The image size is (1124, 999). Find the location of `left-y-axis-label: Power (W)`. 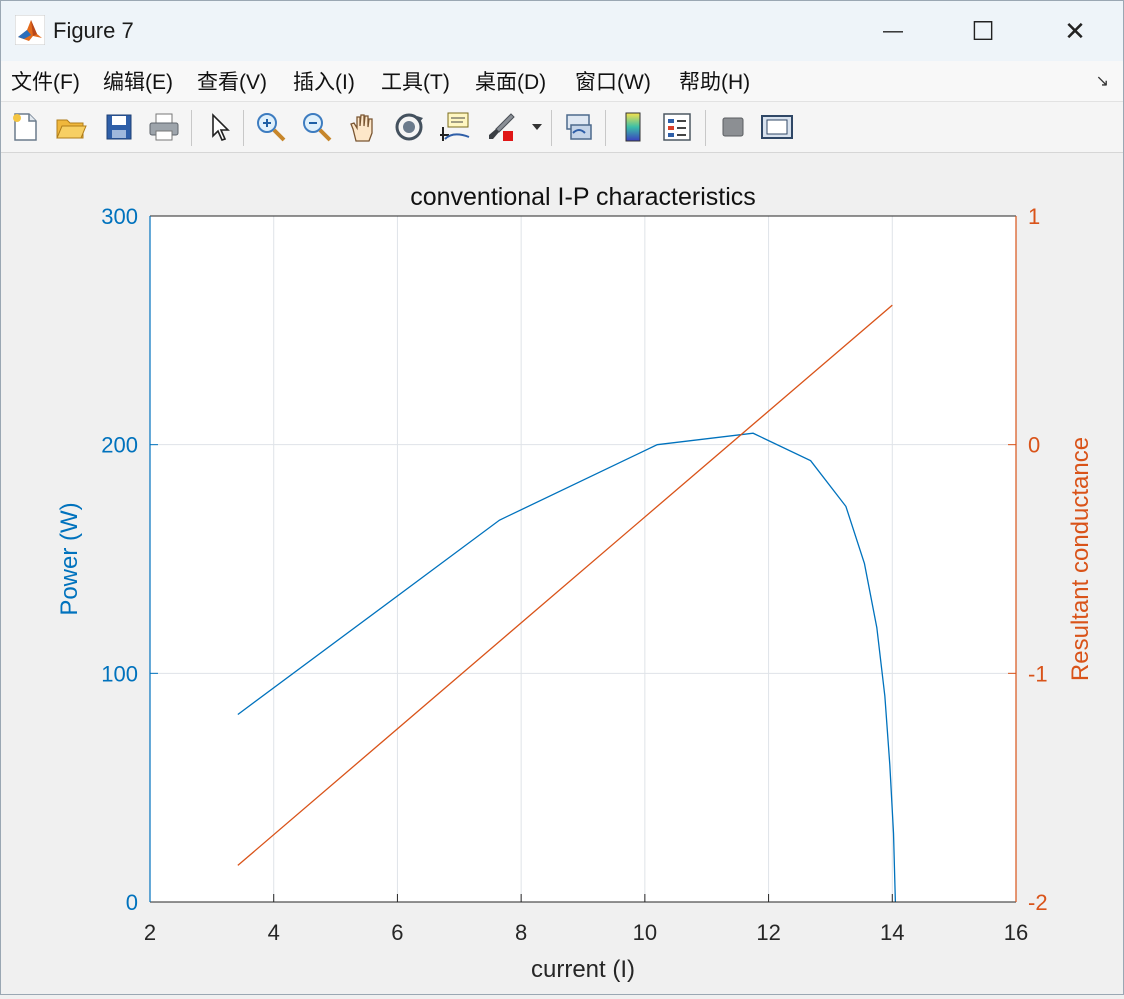

left-y-axis-label: Power (W) is located at coordinates (69, 558).